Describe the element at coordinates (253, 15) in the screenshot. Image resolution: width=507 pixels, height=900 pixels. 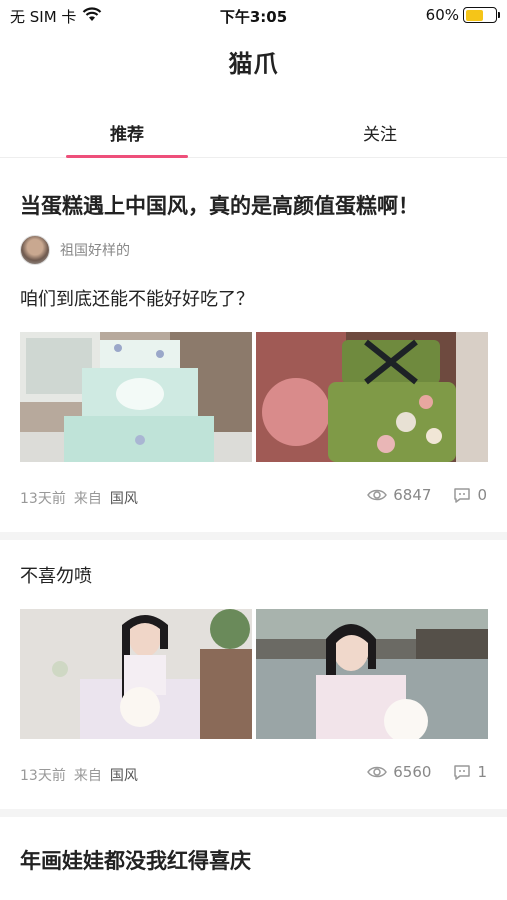
I see `status-bar: 无 SIM 卡 下午3:05 60%` at that location.